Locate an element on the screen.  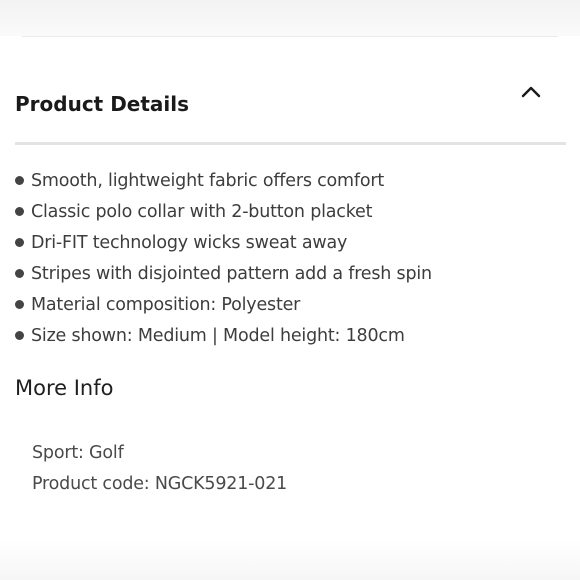
bottom-edge-fade is located at coordinates (290, 560).